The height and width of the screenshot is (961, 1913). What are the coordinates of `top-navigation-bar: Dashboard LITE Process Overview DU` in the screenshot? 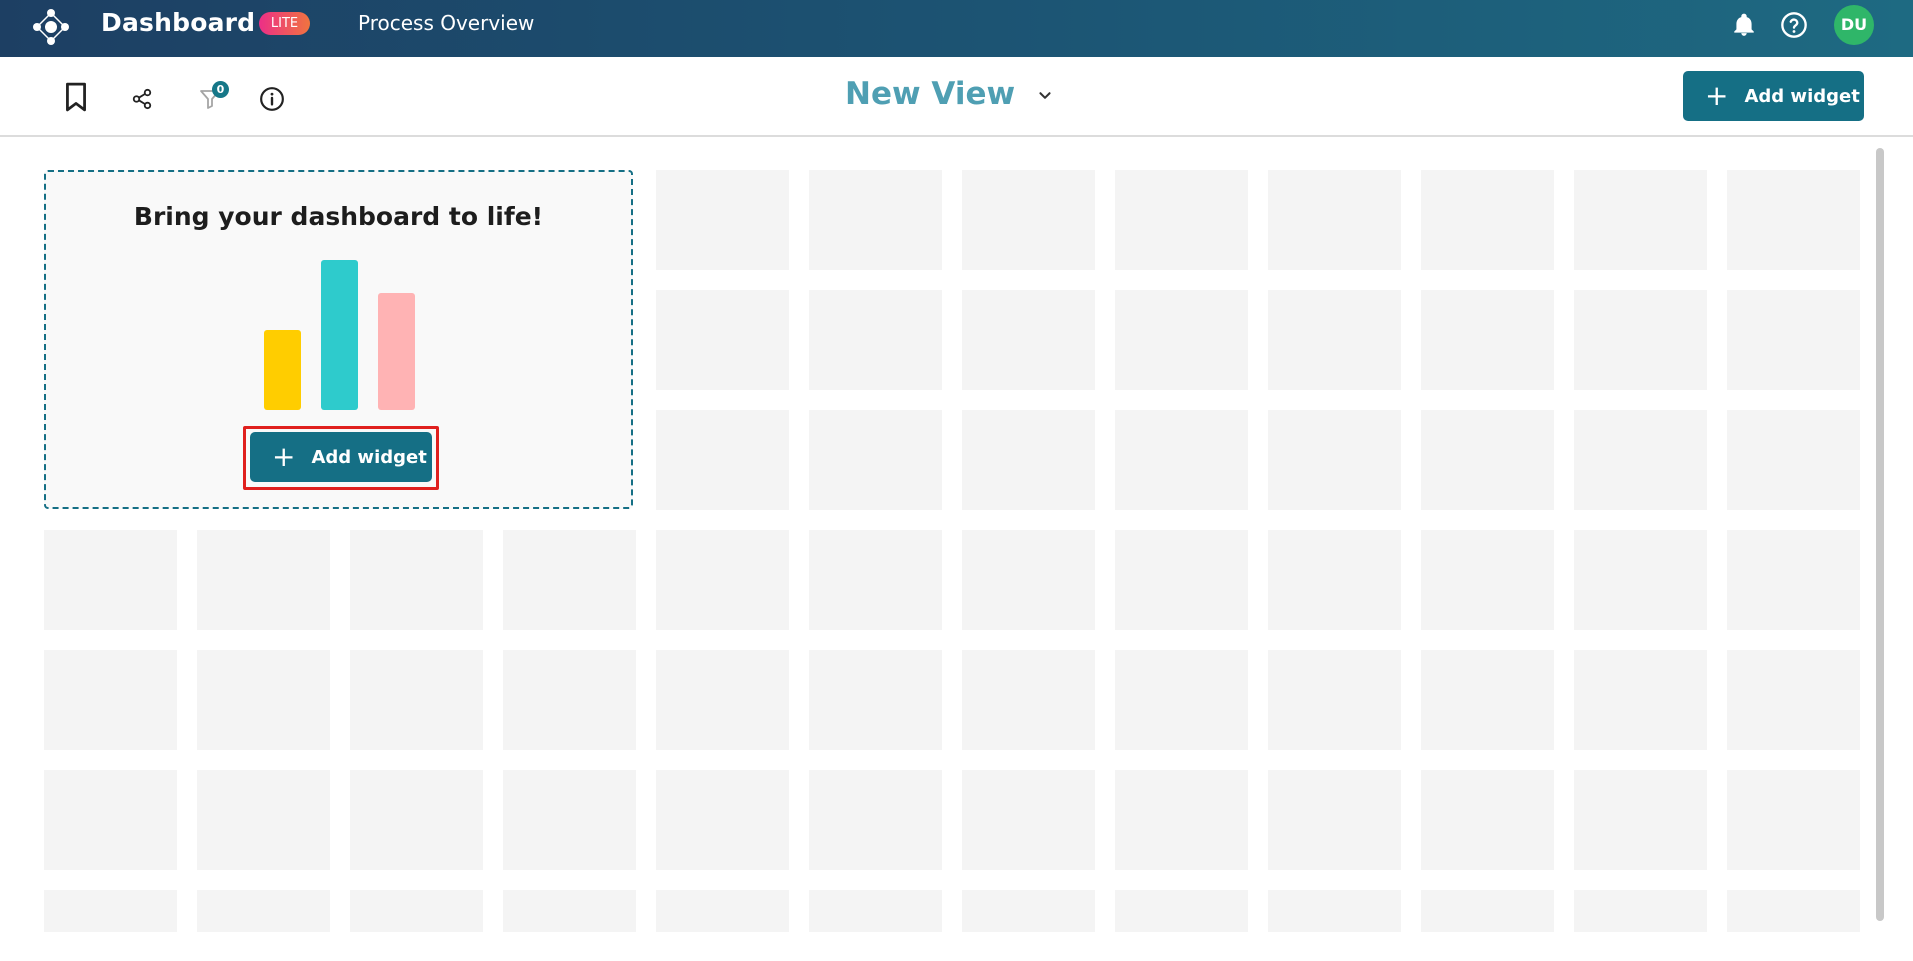 It's located at (956, 28).